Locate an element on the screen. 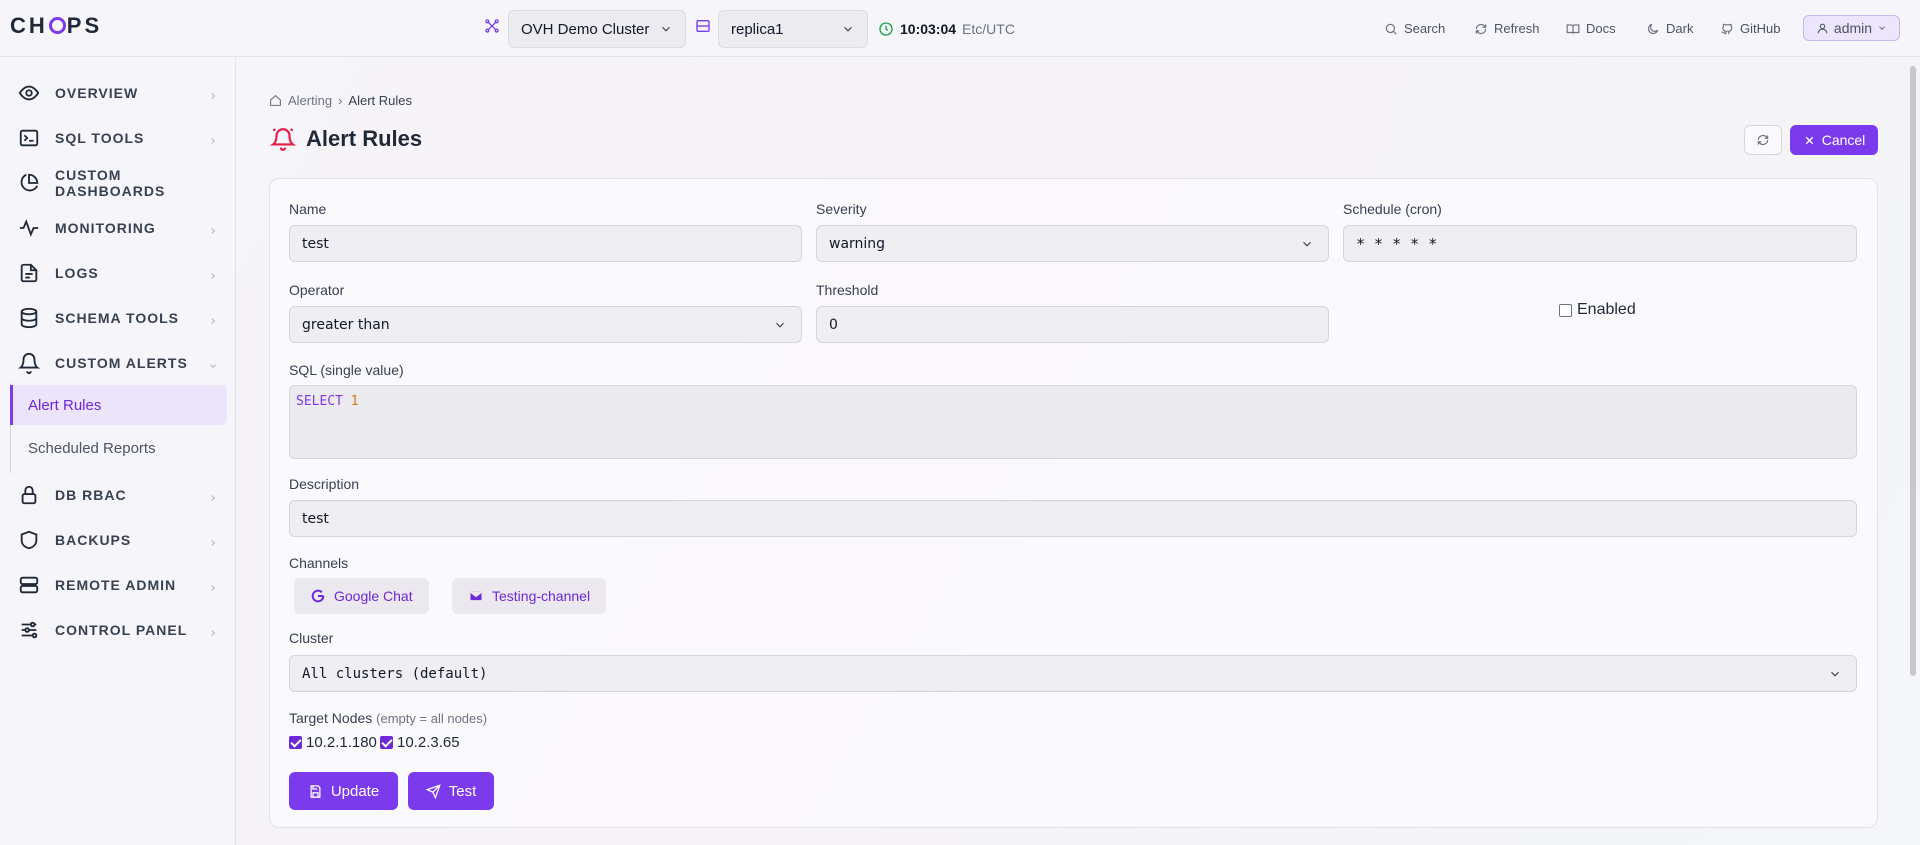 Image resolution: width=1920 pixels, height=845 pixels. nav-search: Search is located at coordinates (1414, 28).